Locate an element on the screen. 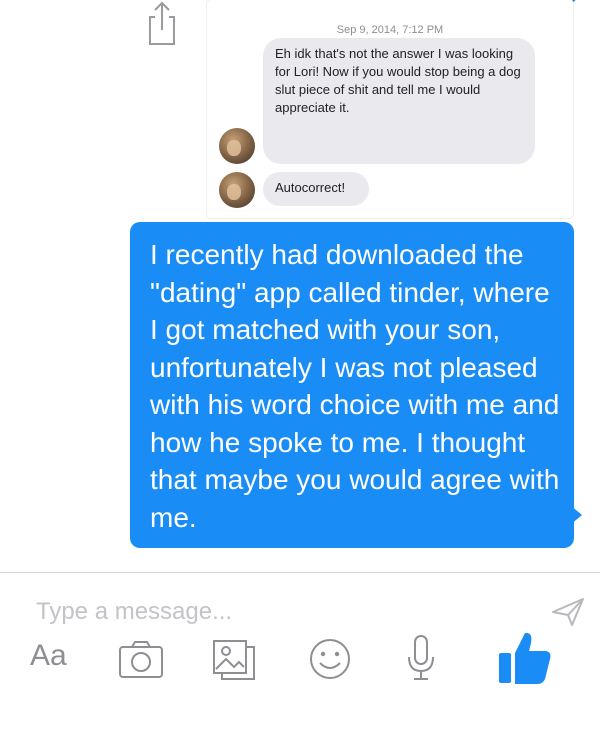 The height and width of the screenshot is (729, 600). send-icon is located at coordinates (568, 612).